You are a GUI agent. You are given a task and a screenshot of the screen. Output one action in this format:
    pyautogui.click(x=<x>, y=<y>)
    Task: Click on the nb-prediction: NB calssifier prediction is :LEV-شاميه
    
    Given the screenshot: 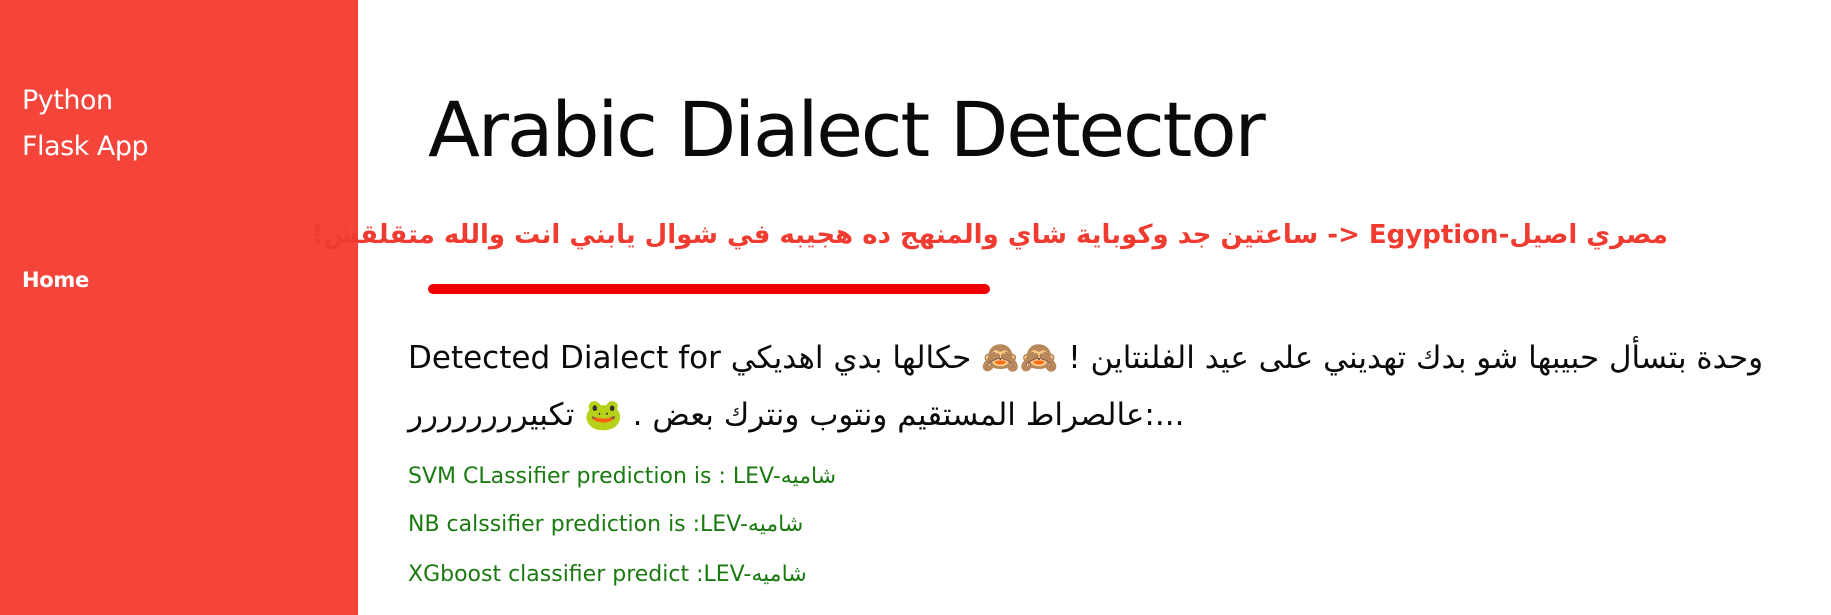 What is the action you would take?
    pyautogui.click(x=606, y=524)
    